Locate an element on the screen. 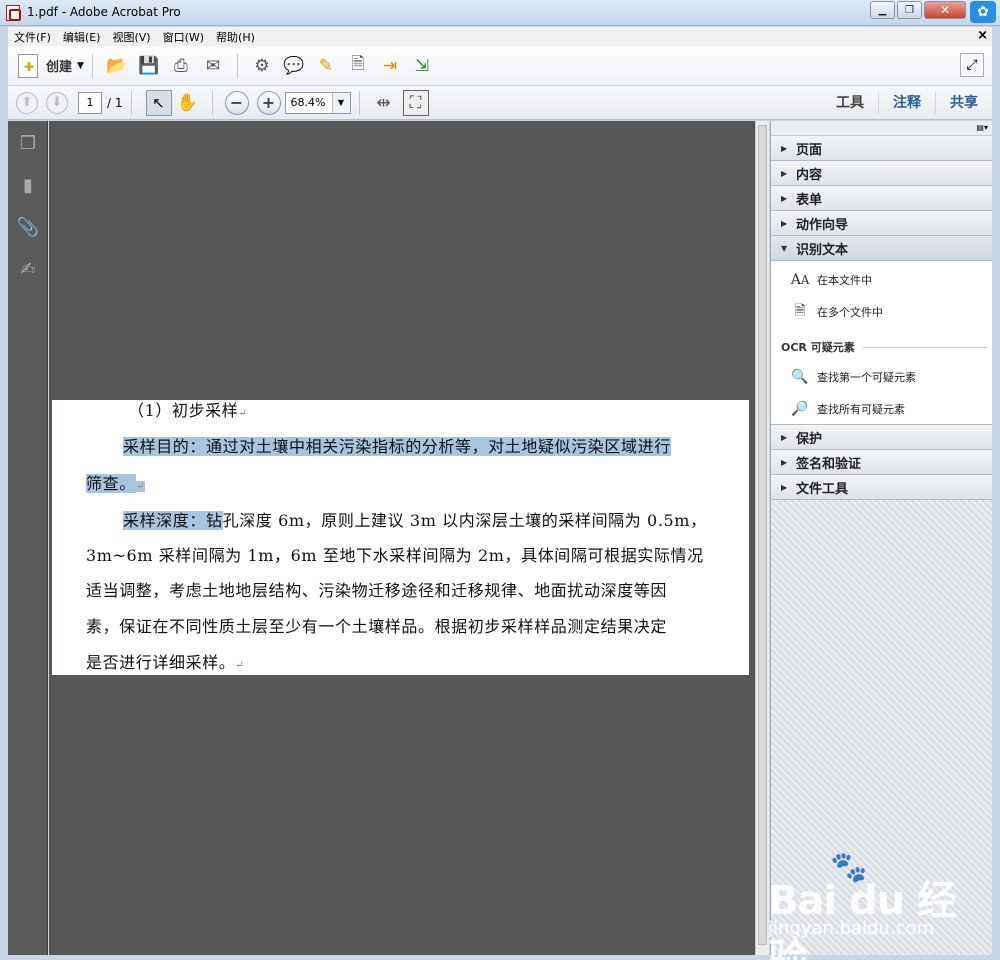 This screenshot has width=1000, height=960. in-this-file-button: AA 在本文件中 is located at coordinates (831, 280).